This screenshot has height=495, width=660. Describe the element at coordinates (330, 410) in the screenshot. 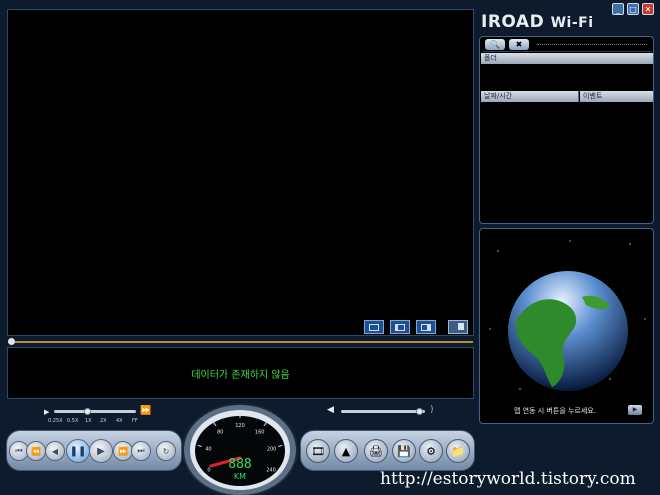

I see `volume-icon: ◀` at that location.